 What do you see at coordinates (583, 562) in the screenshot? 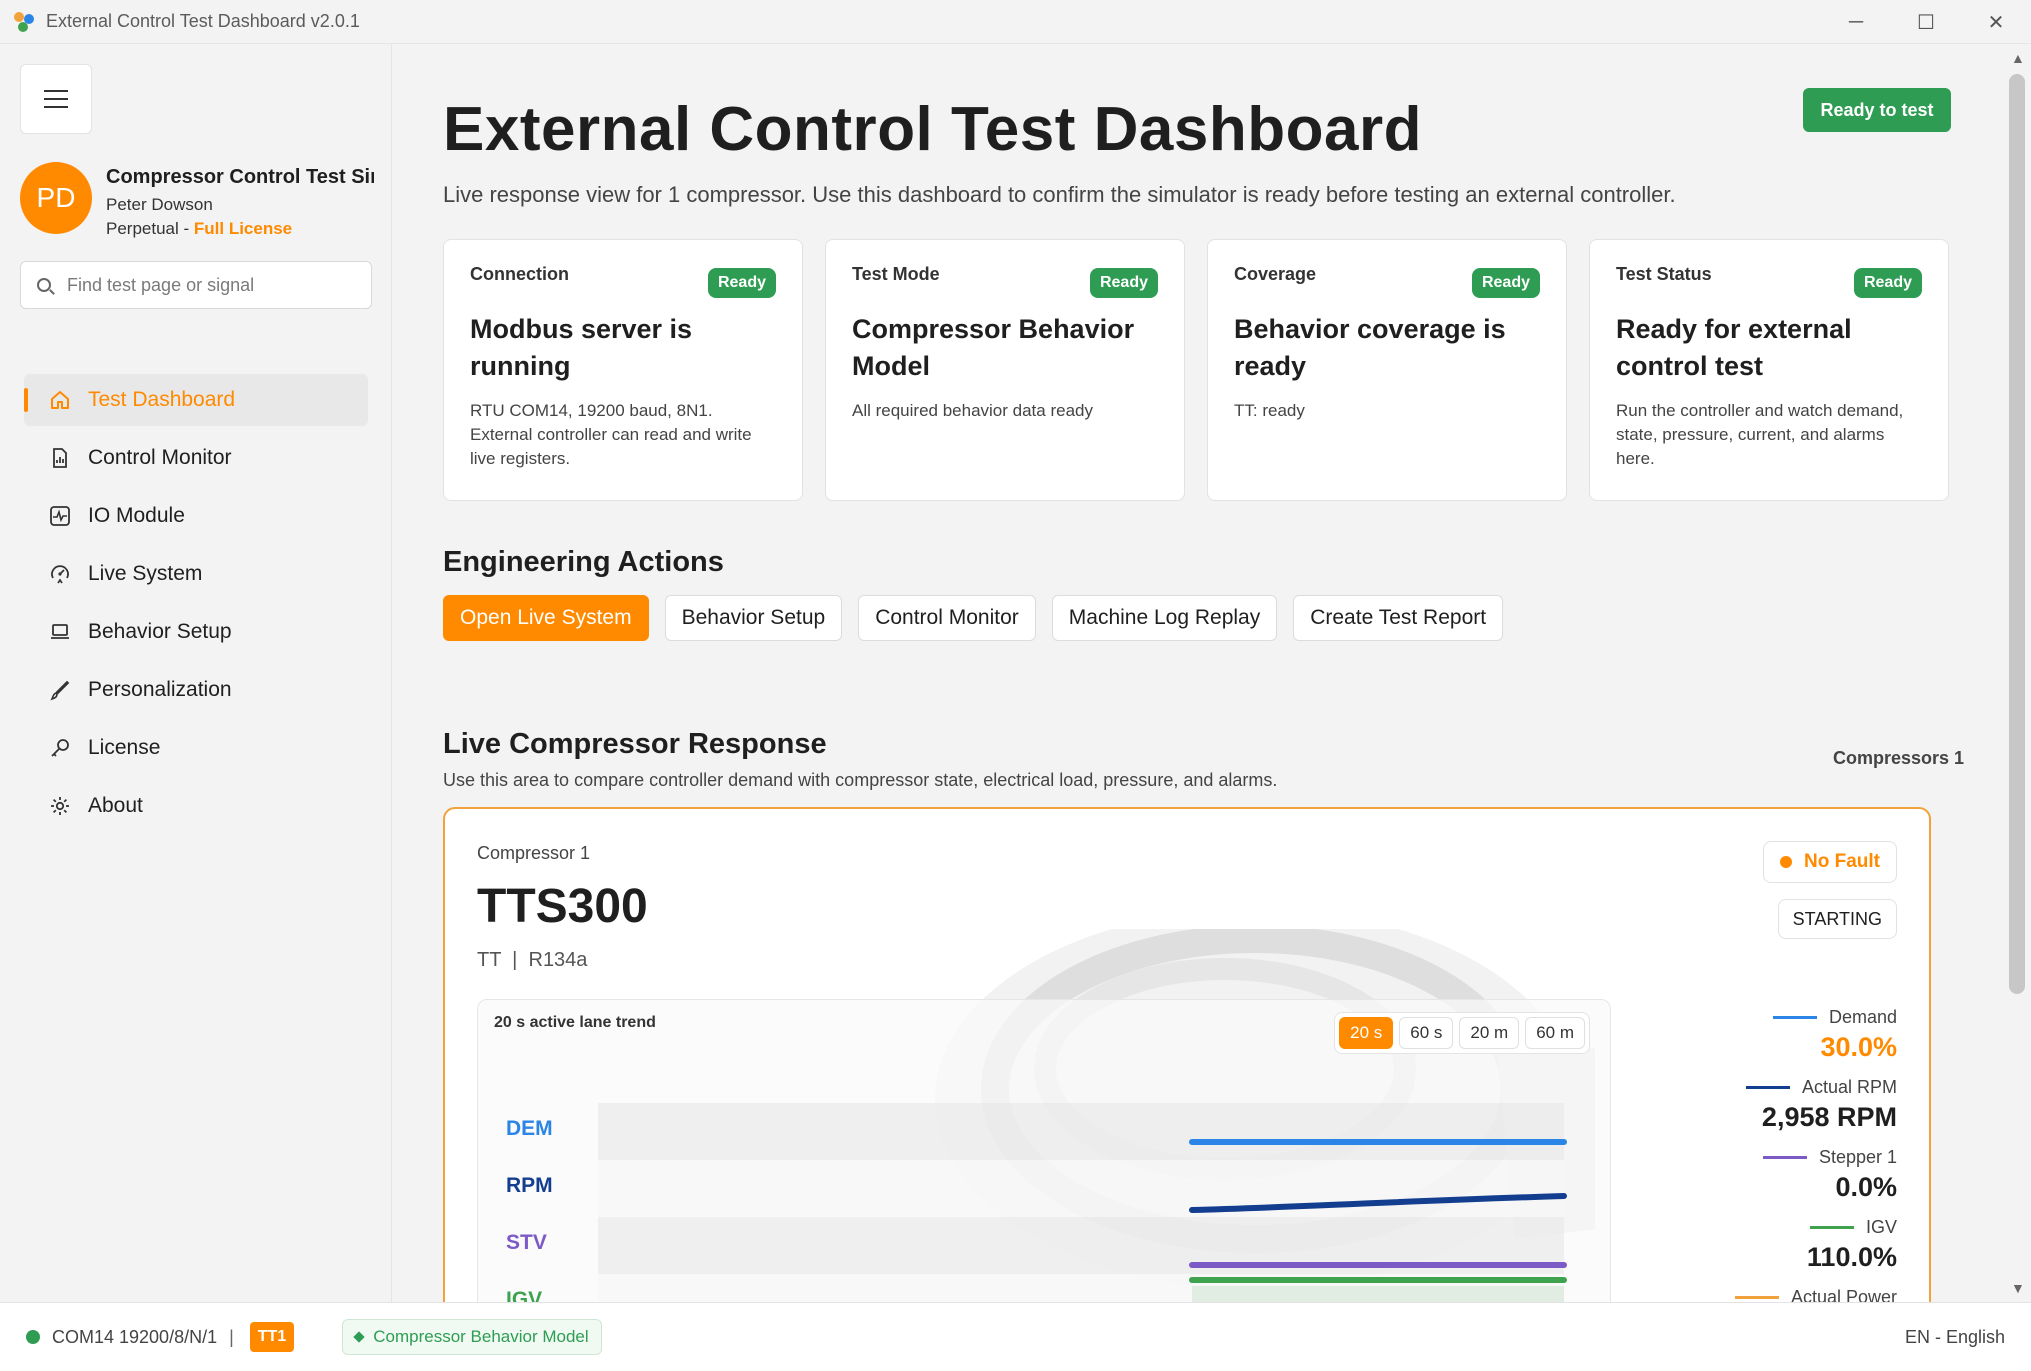
I see `engineering-actions-title: Engineering Actions` at bounding box center [583, 562].